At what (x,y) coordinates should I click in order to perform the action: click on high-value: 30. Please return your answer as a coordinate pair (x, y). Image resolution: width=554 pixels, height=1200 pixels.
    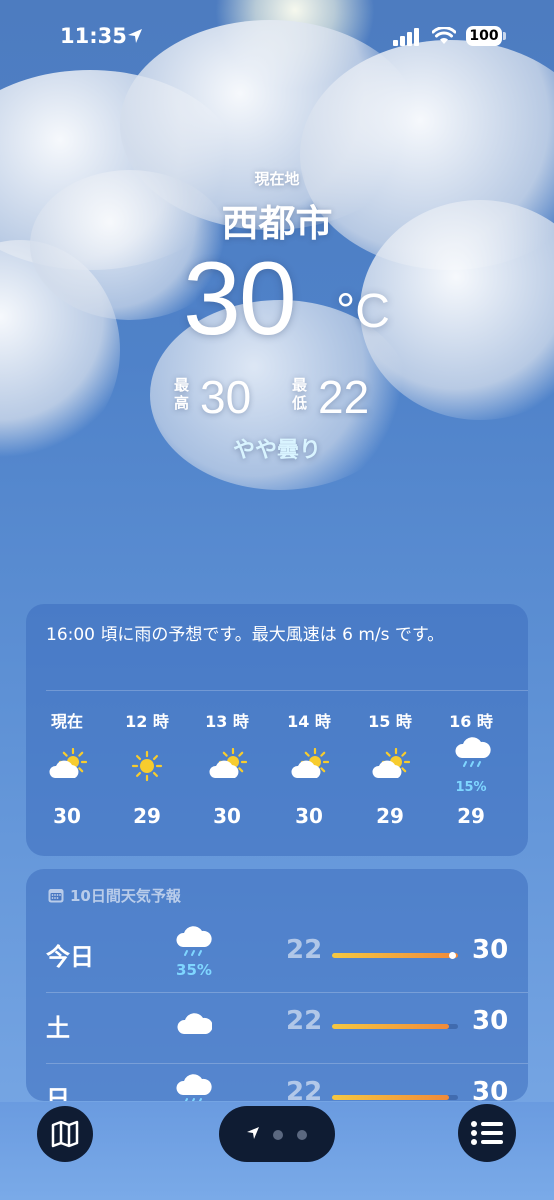
    Looking at the image, I should click on (226, 397).